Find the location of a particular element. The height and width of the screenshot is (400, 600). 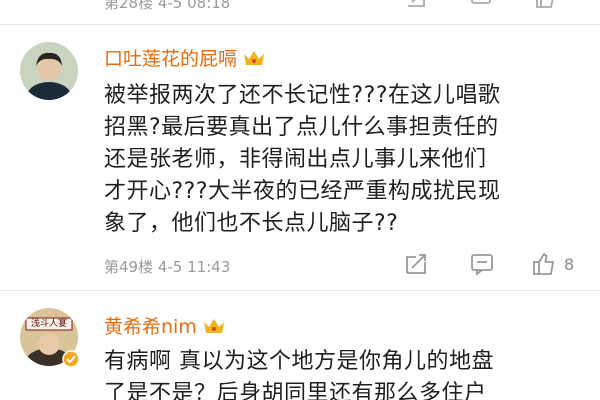

username: 口吐莲花的屁嗝 is located at coordinates (184, 57).